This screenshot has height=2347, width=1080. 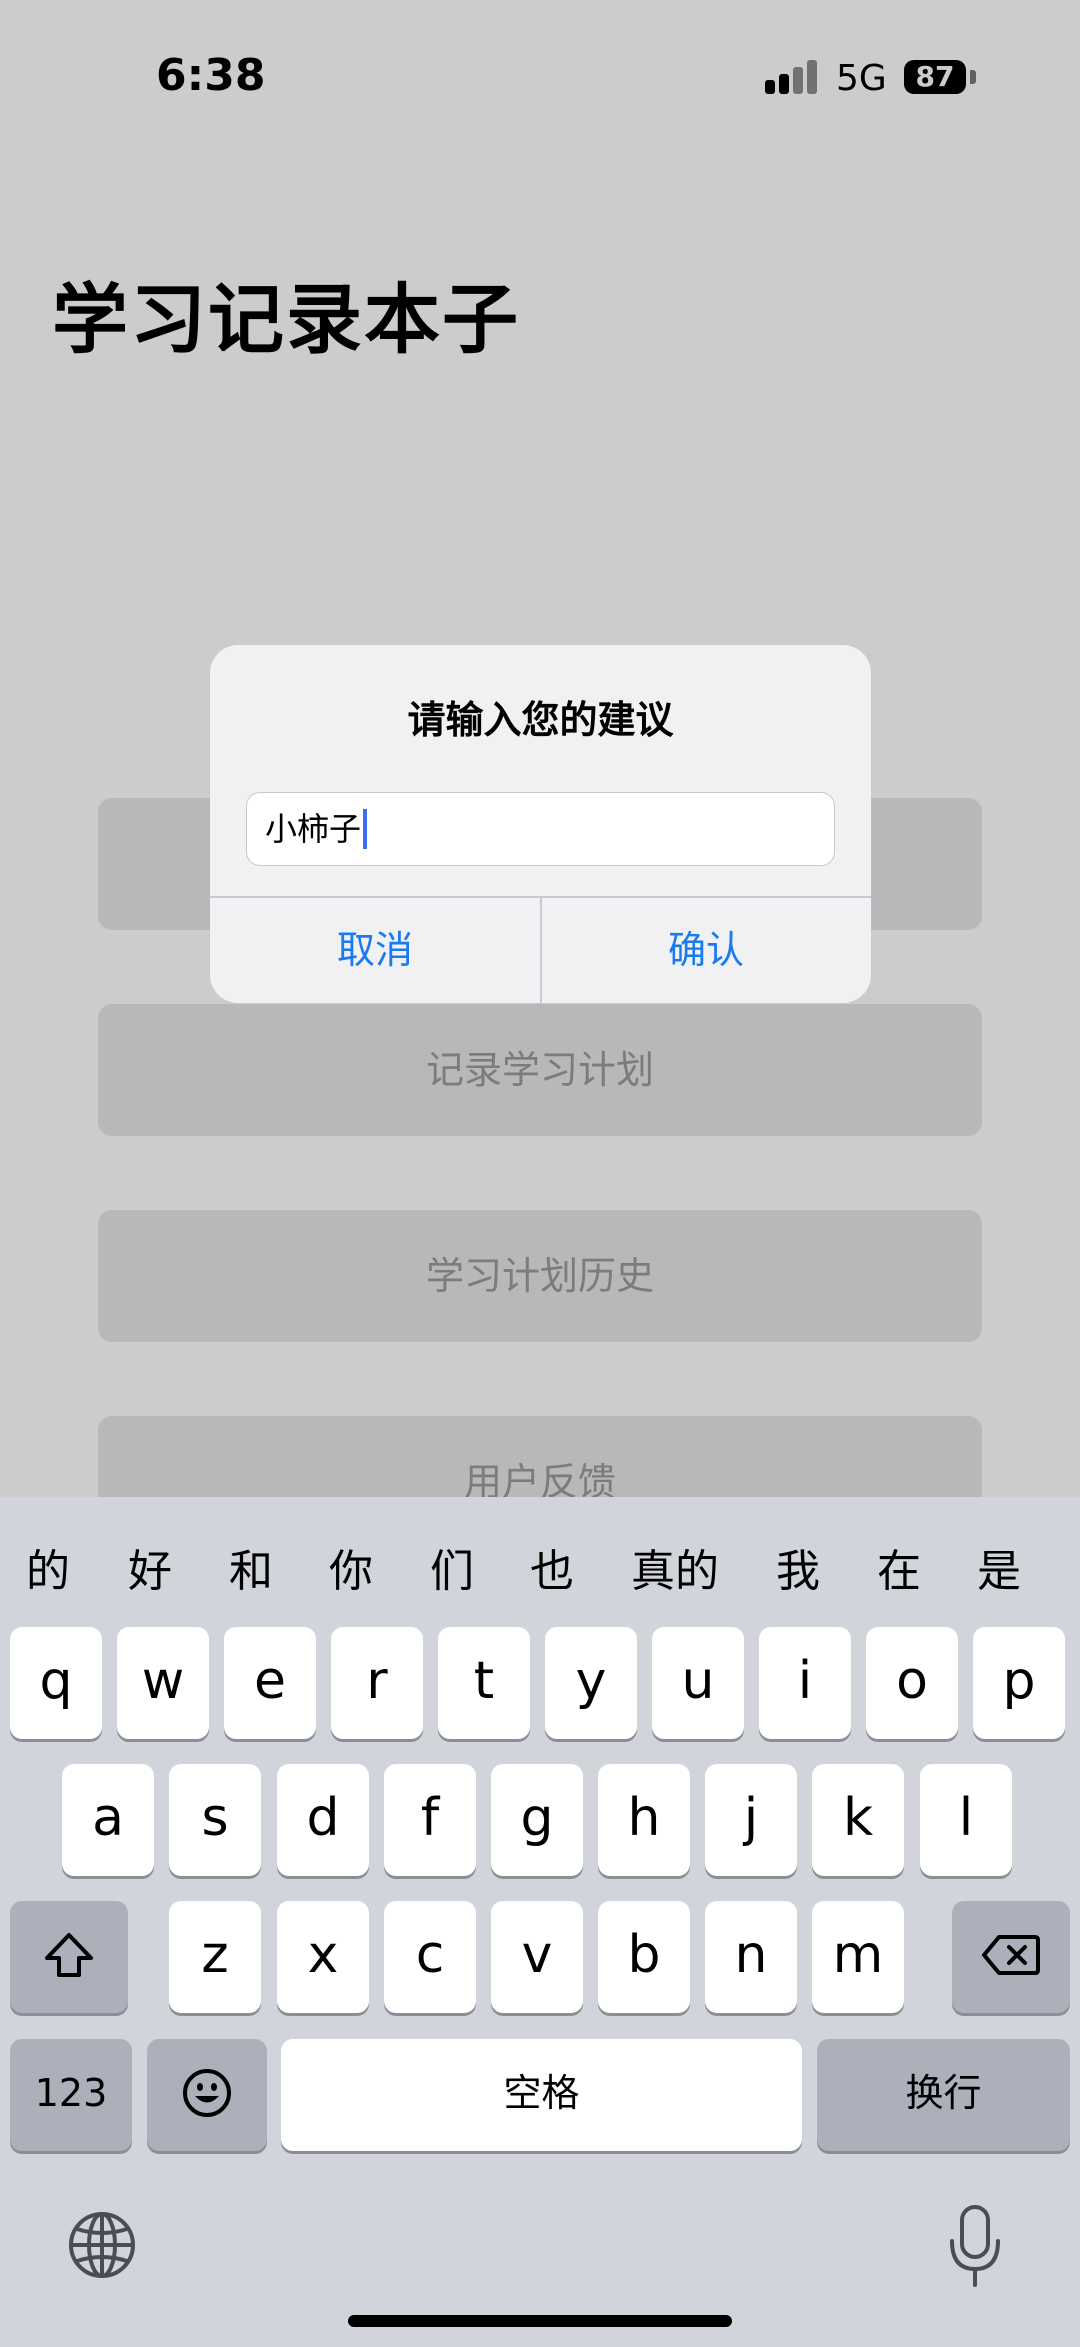 I want to click on key-label: 换行, so click(x=943, y=2093).